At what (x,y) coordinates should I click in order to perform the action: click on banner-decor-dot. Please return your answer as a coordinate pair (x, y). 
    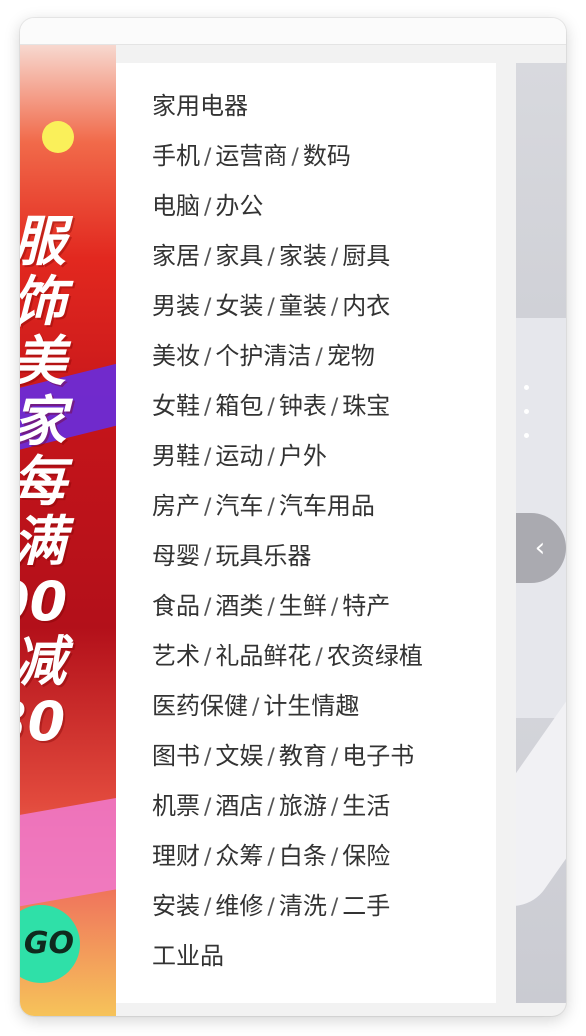
    Looking at the image, I should click on (58, 137).